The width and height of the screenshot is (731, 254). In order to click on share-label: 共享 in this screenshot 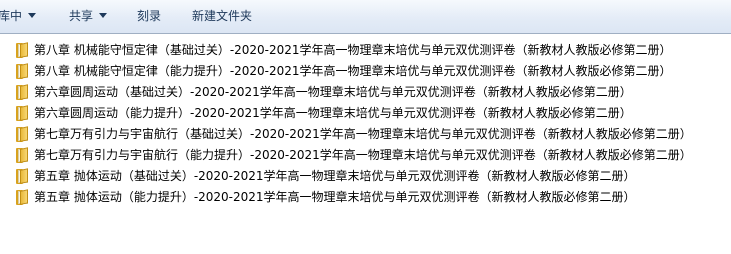, I will do `click(81, 16)`.